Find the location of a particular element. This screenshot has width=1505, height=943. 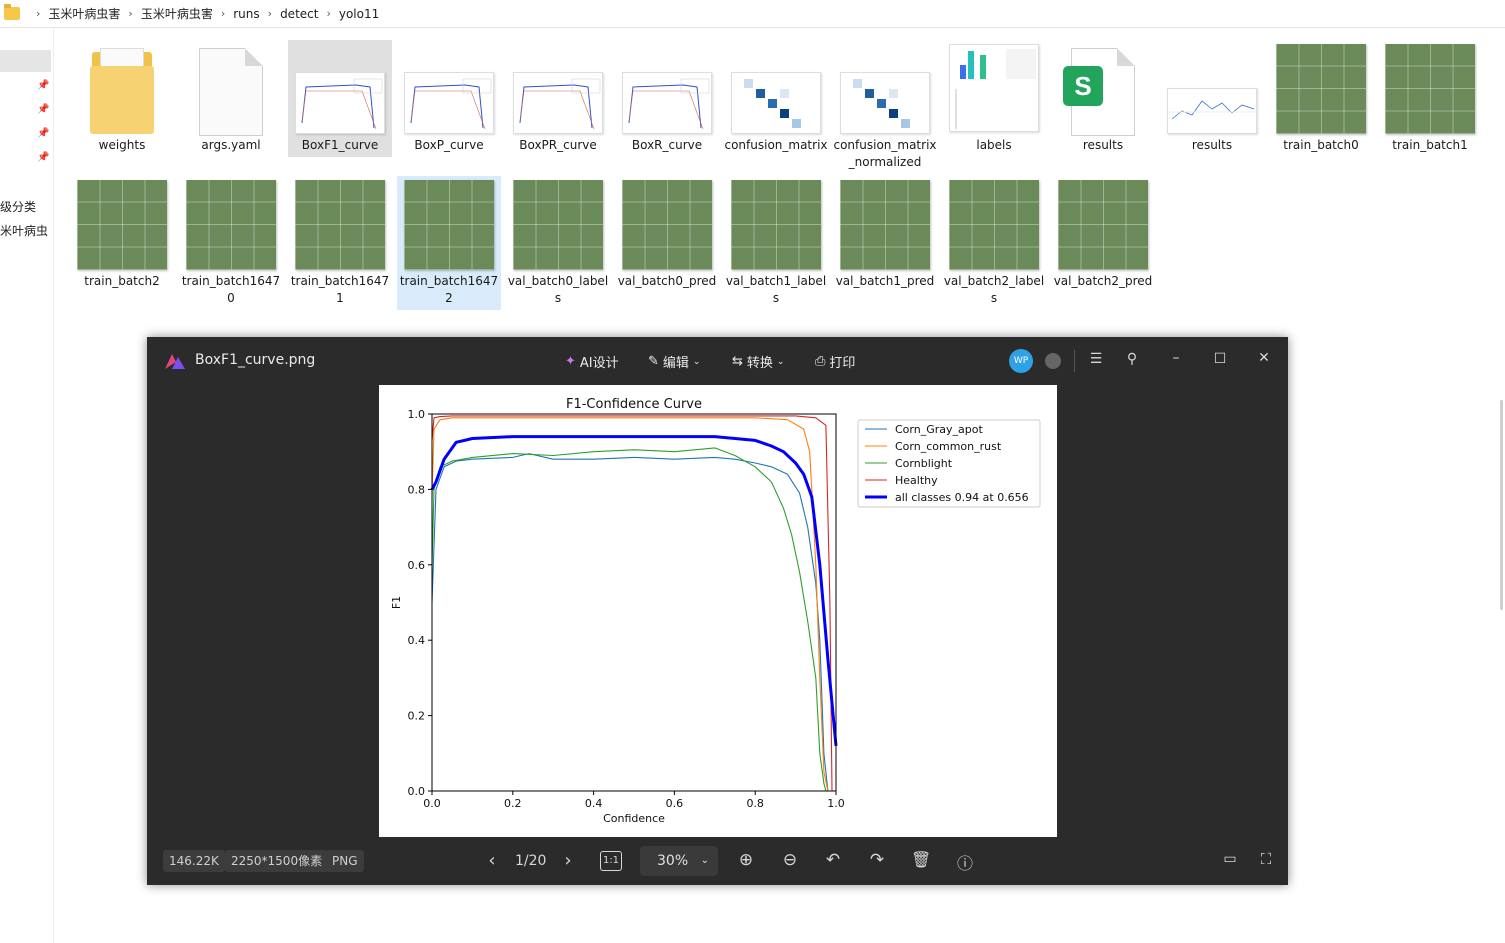

file-label: val_batch1_labels is located at coordinates (776, 289).